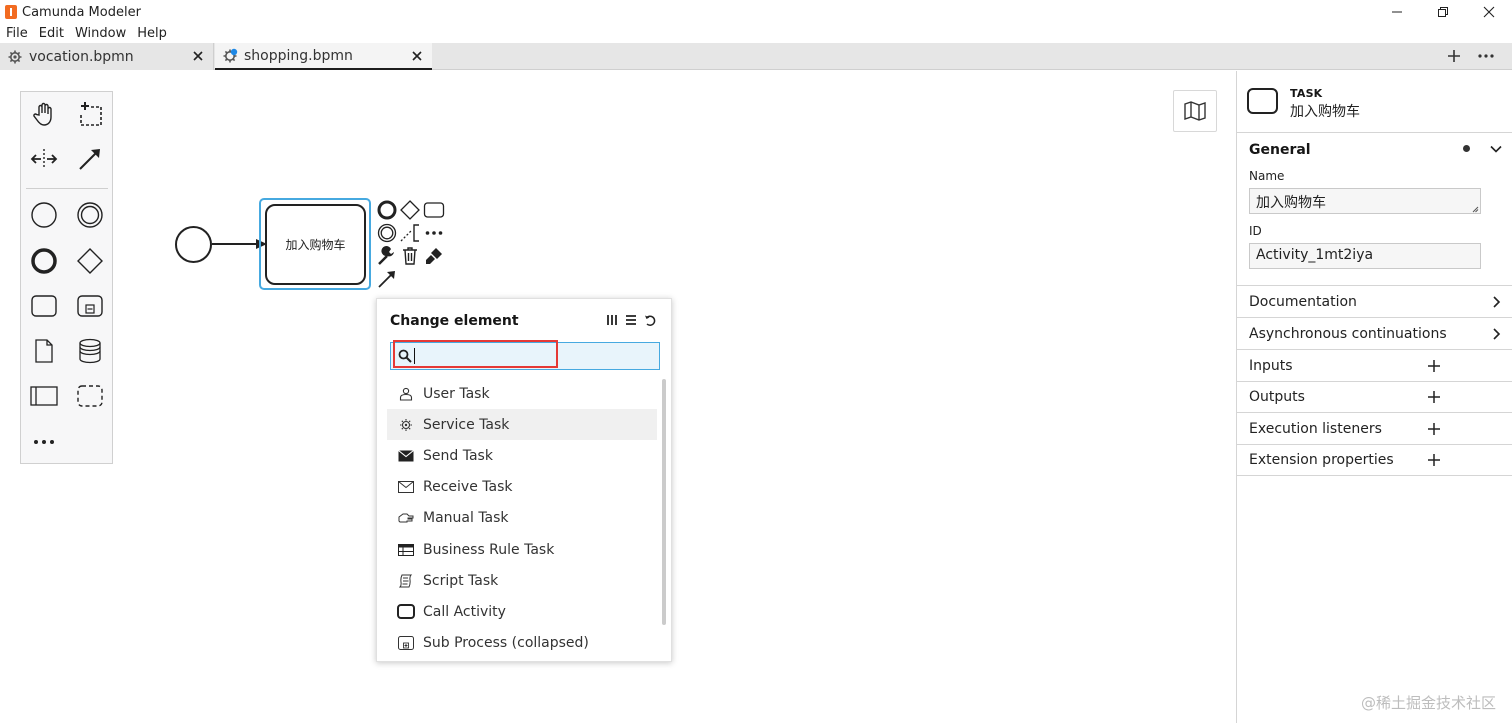  What do you see at coordinates (193, 244) in the screenshot?
I see `start-event` at bounding box center [193, 244].